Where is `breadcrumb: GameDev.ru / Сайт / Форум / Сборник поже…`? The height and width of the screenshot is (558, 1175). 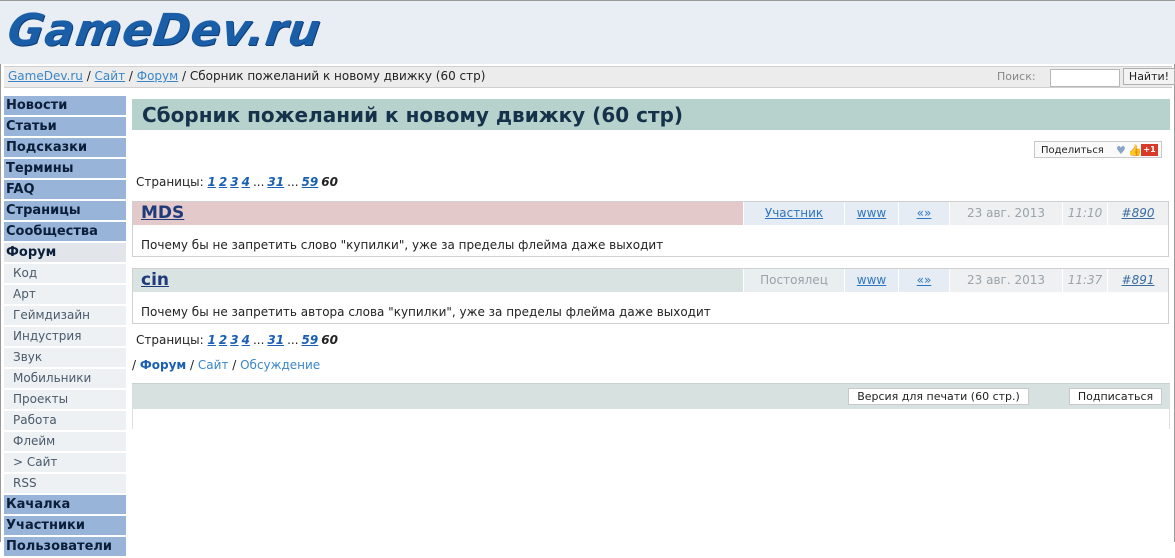 breadcrumb: GameDev.ru / Сайт / Форум / Сборник поже… is located at coordinates (246, 76).